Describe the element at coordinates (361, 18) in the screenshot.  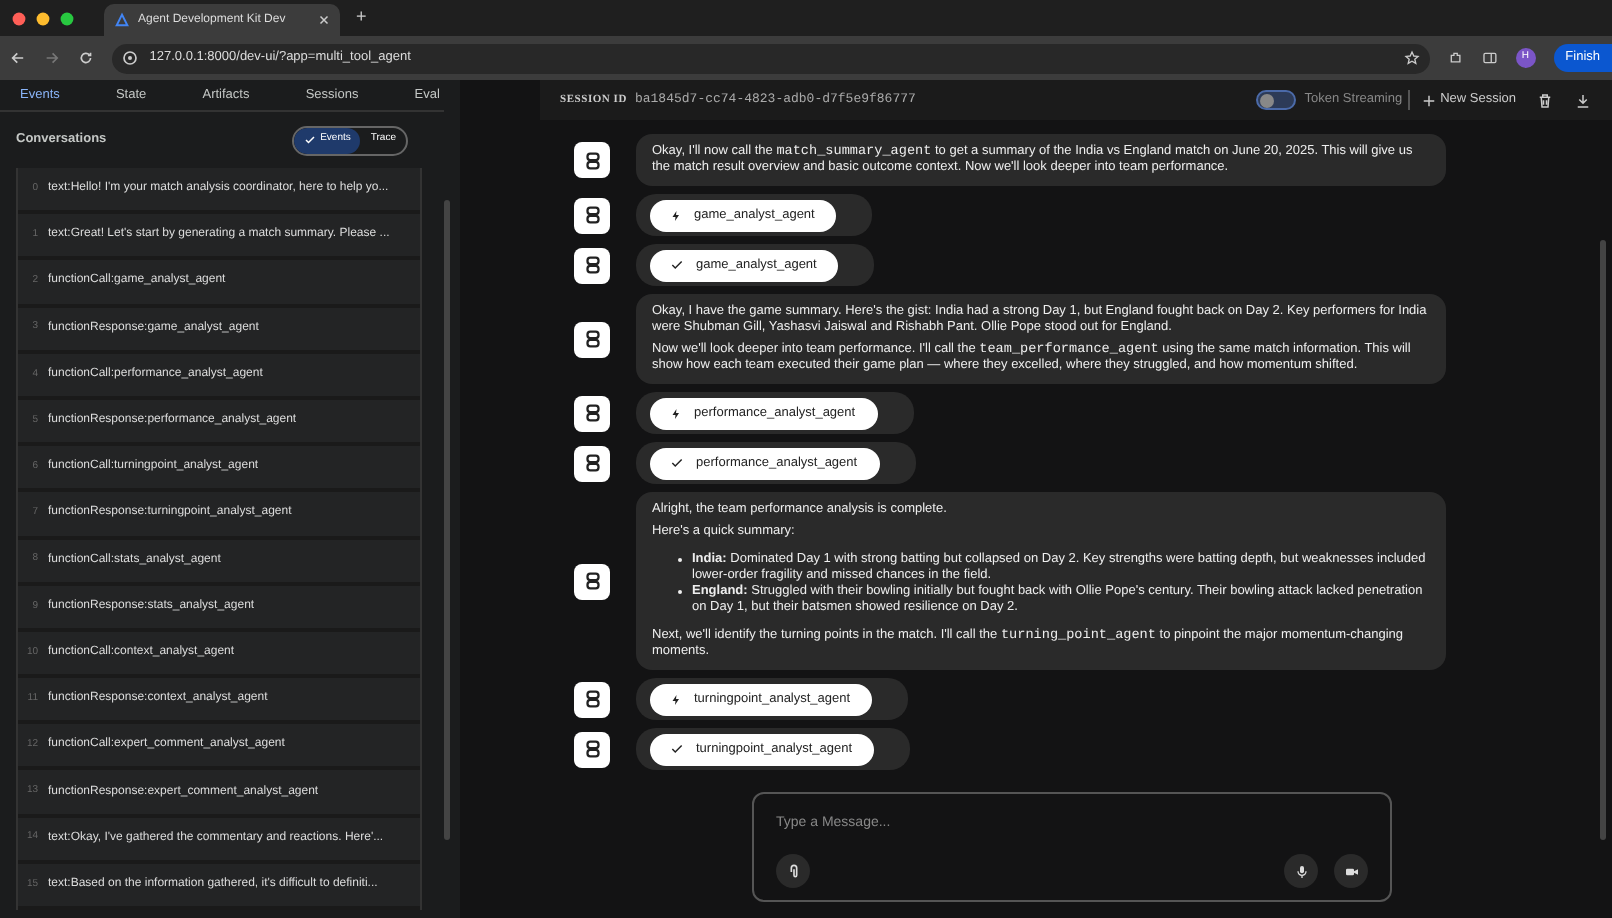
I see `new-tab-button: +` at that location.